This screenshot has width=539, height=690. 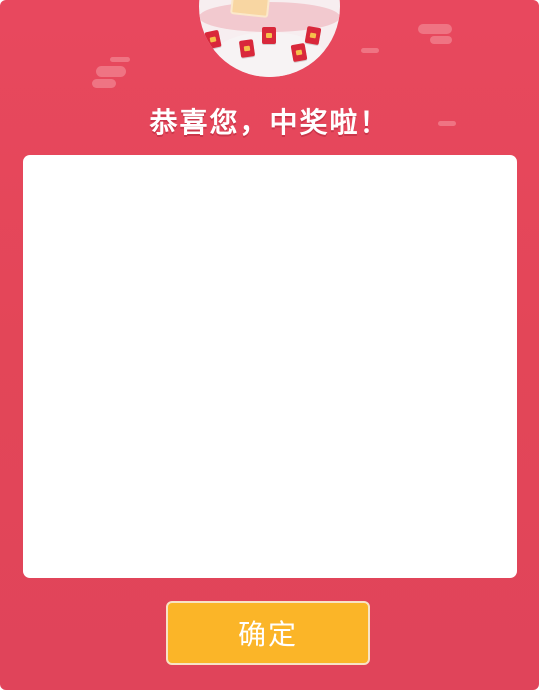 I want to click on dialog-title: 恭喜您，中奖啦！, so click(x=269, y=122).